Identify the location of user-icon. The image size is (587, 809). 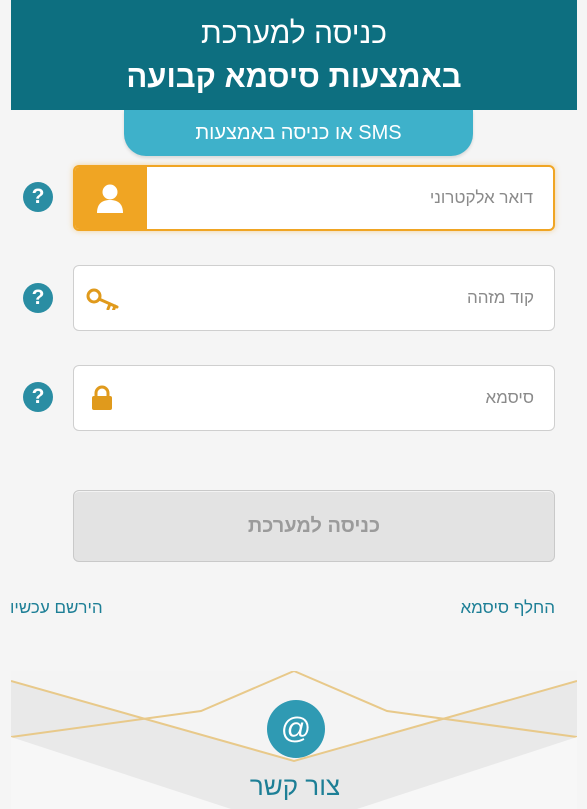
(110, 198).